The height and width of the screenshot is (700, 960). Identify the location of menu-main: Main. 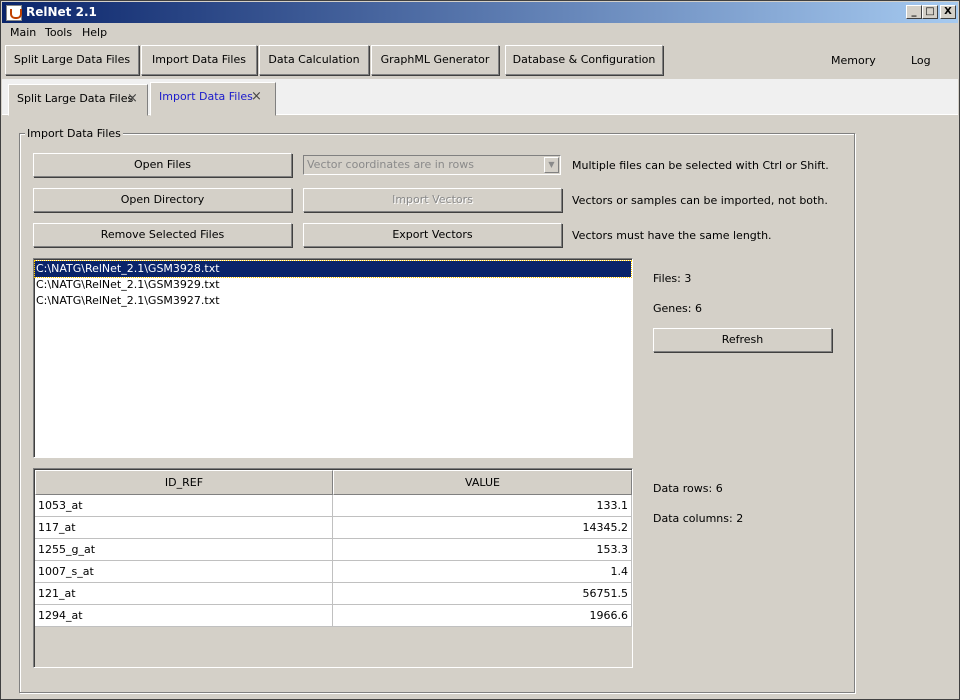
(23, 32).